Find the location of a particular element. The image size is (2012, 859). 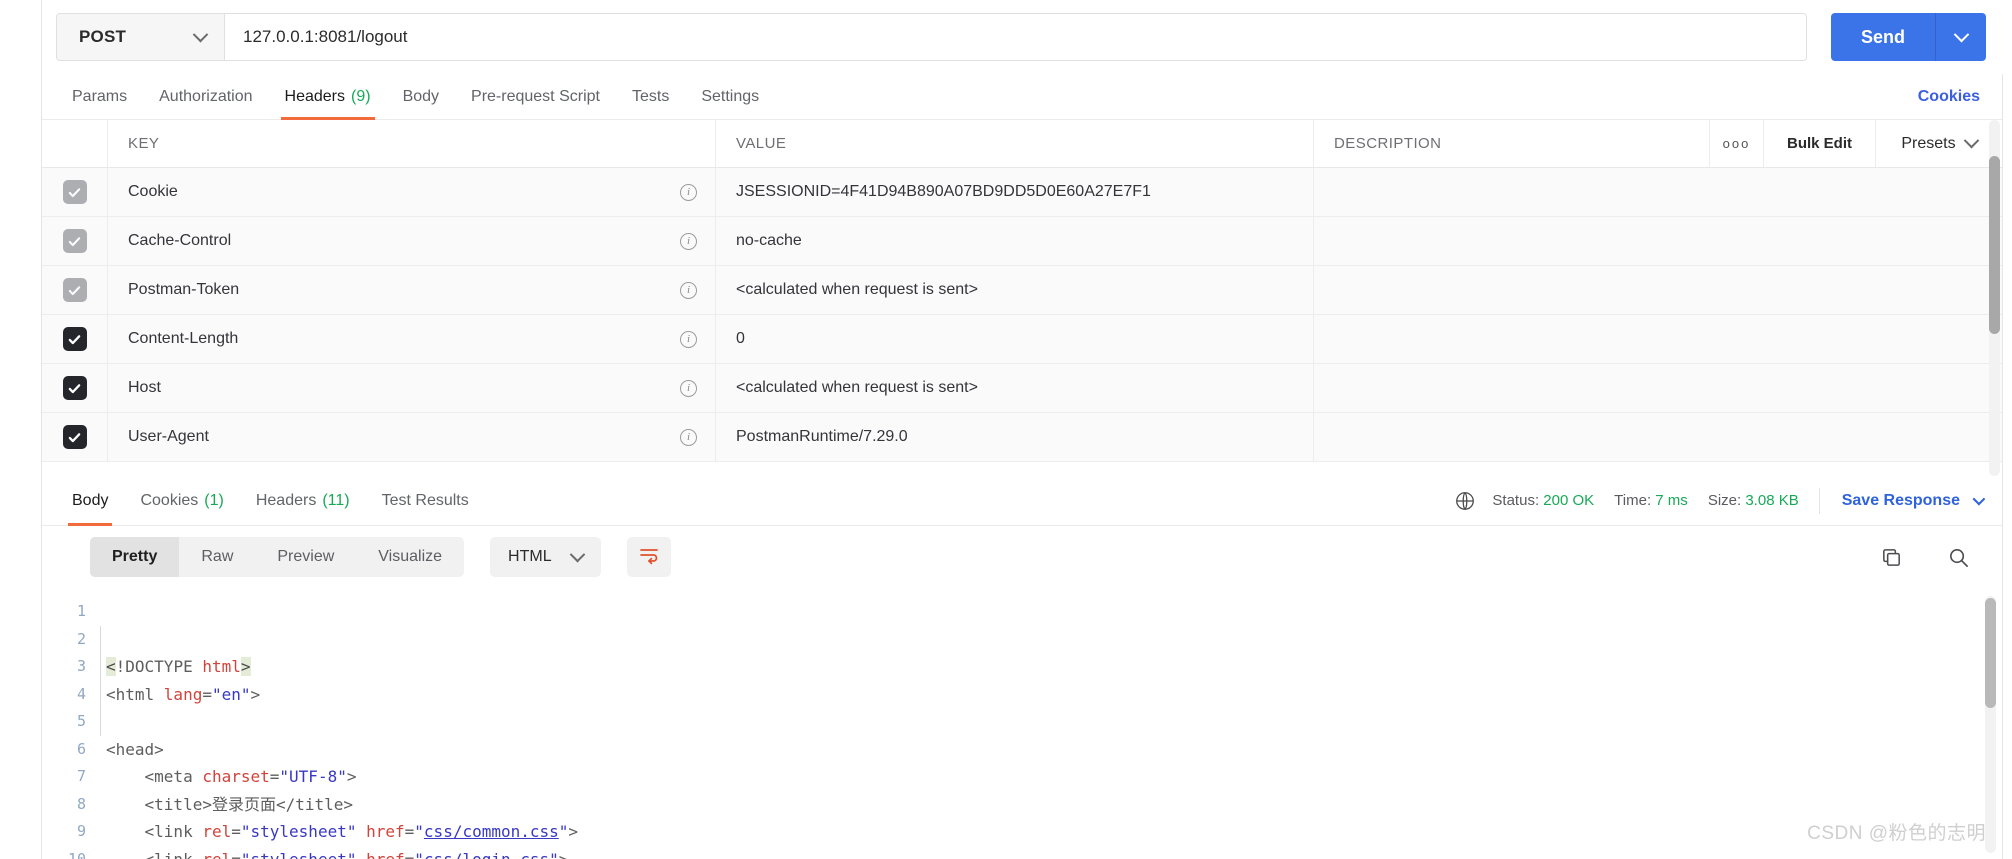

time-label: Time: is located at coordinates (1633, 500).